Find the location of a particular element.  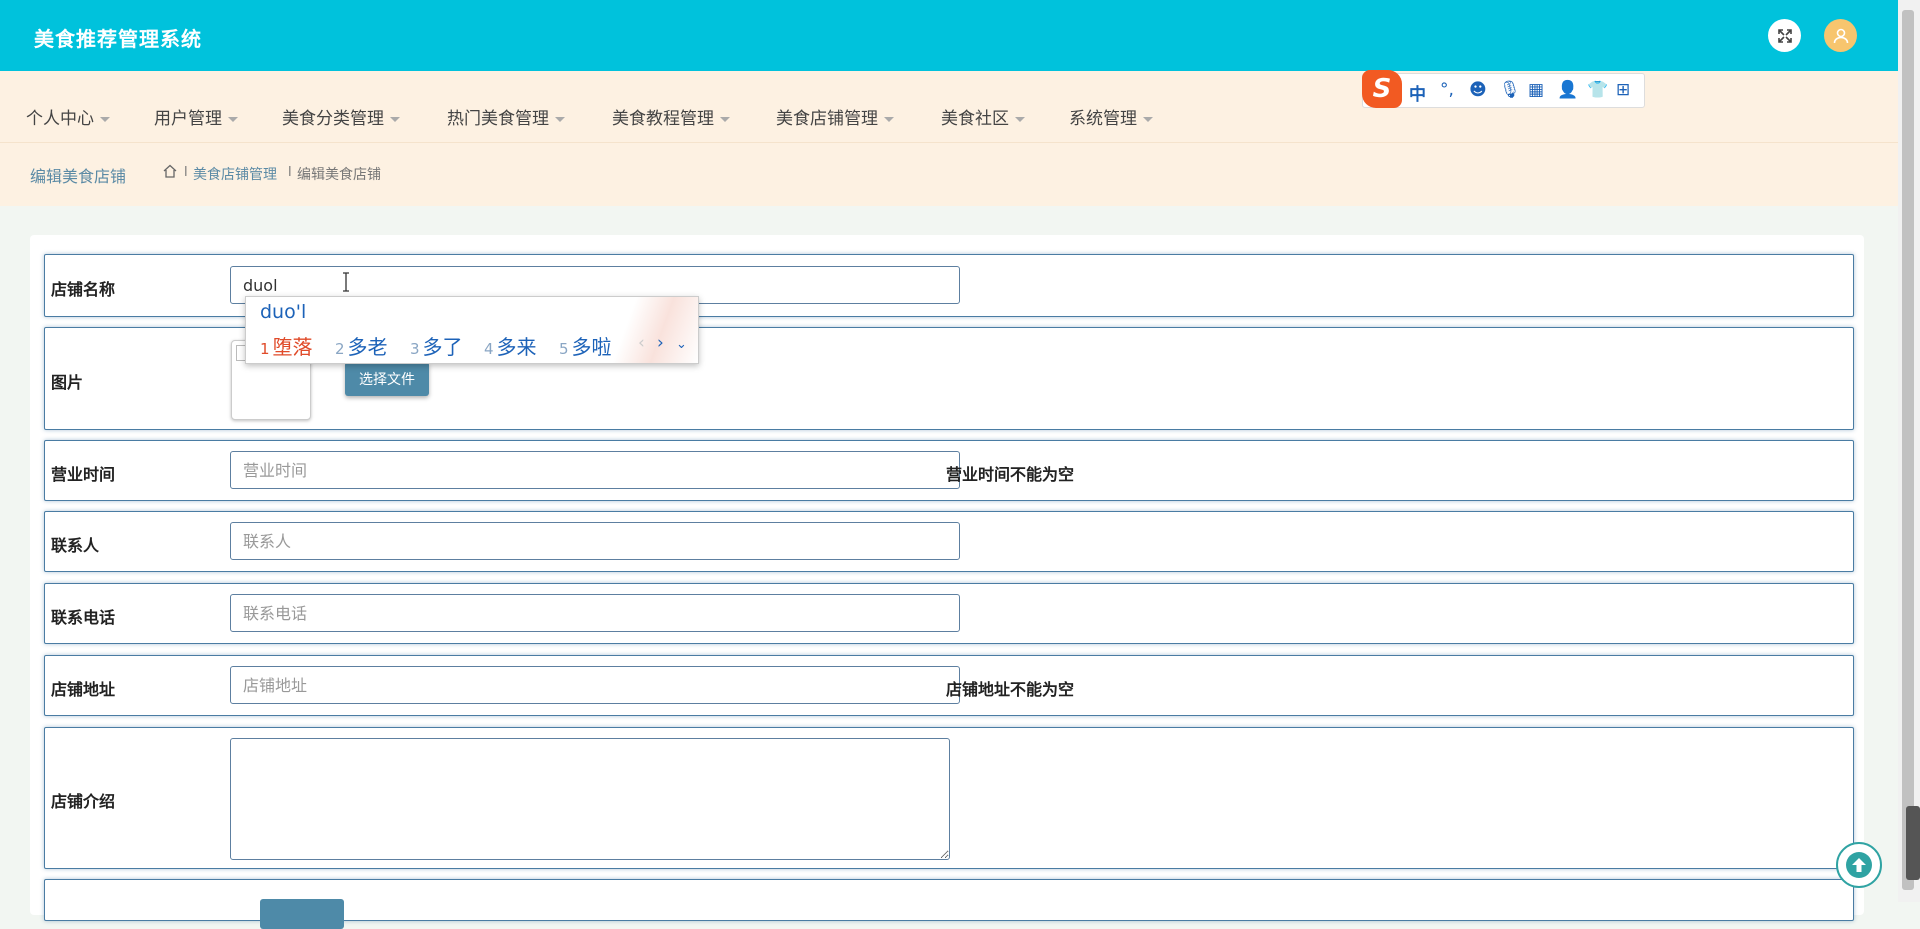

breadcrumb-link-shop-management: 美食店铺管理 is located at coordinates (235, 174).